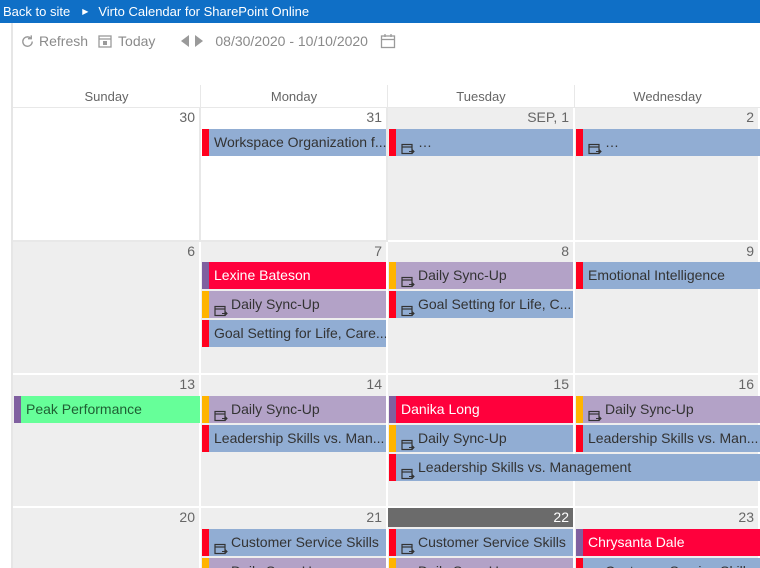 The width and height of the screenshot is (760, 568). Describe the element at coordinates (750, 251) in the screenshot. I see `day-number: 9` at that location.